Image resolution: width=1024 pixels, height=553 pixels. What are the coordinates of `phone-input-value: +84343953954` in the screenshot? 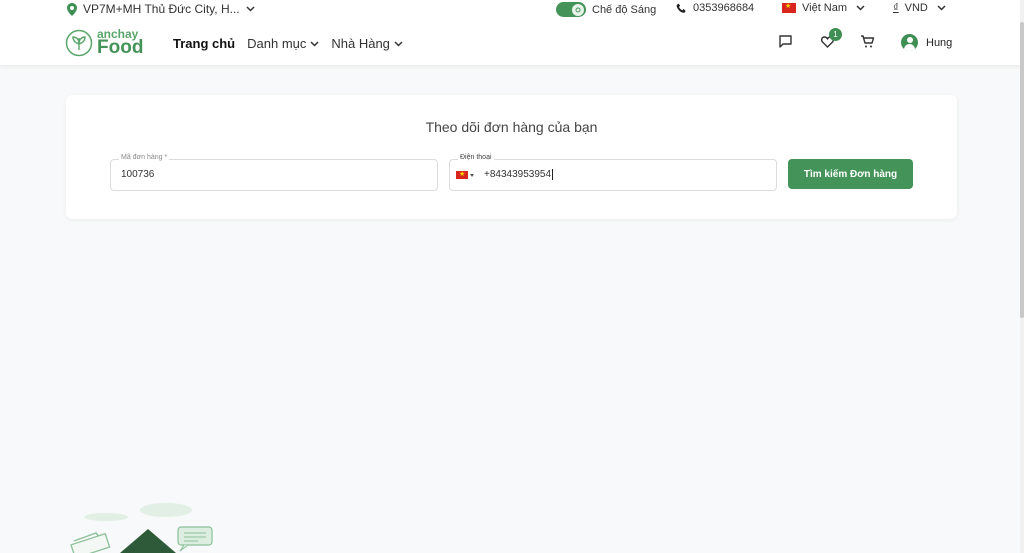 It's located at (518, 175).